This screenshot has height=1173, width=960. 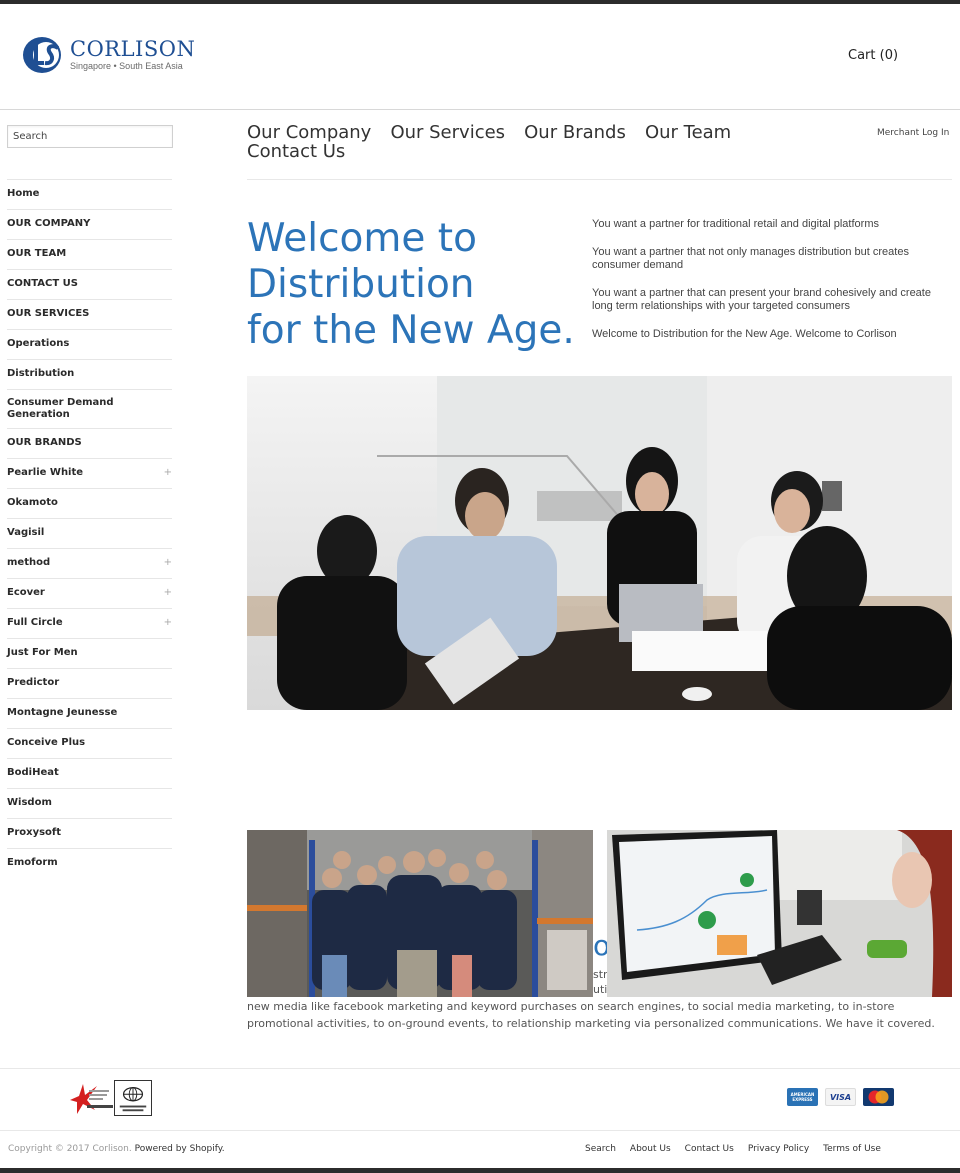 What do you see at coordinates (873, 55) in the screenshot?
I see `cart-link: Cart (0)` at bounding box center [873, 55].